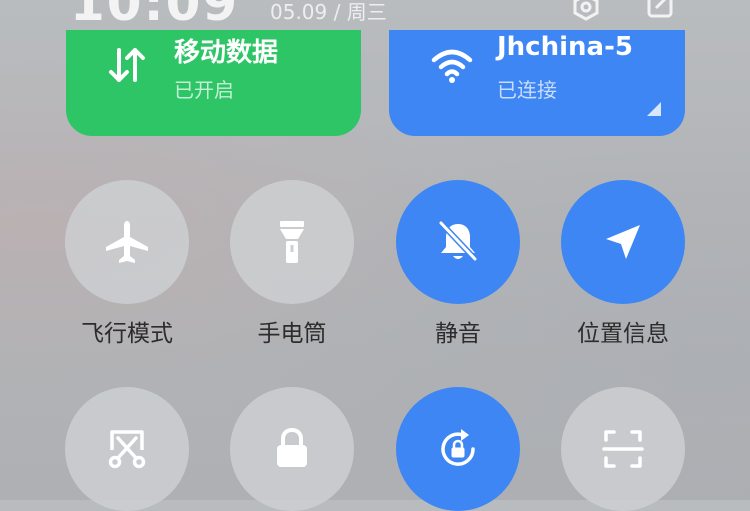 This screenshot has height=511, width=750. I want to click on lock-screen-toggle, so click(292, 449).